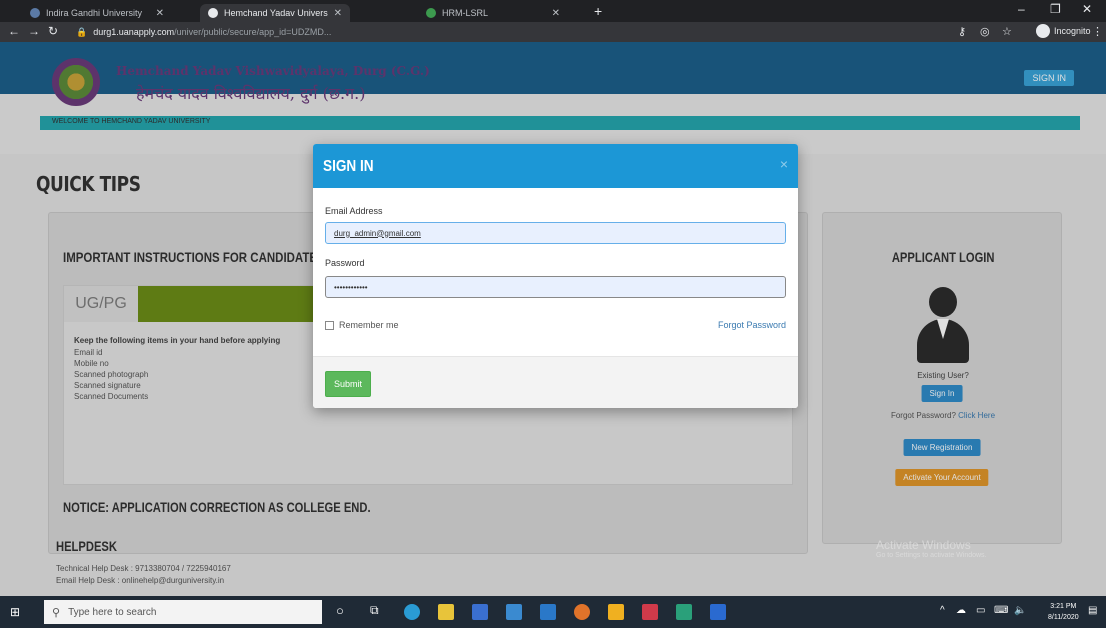  I want to click on cortana-icon: ○, so click(344, 611).